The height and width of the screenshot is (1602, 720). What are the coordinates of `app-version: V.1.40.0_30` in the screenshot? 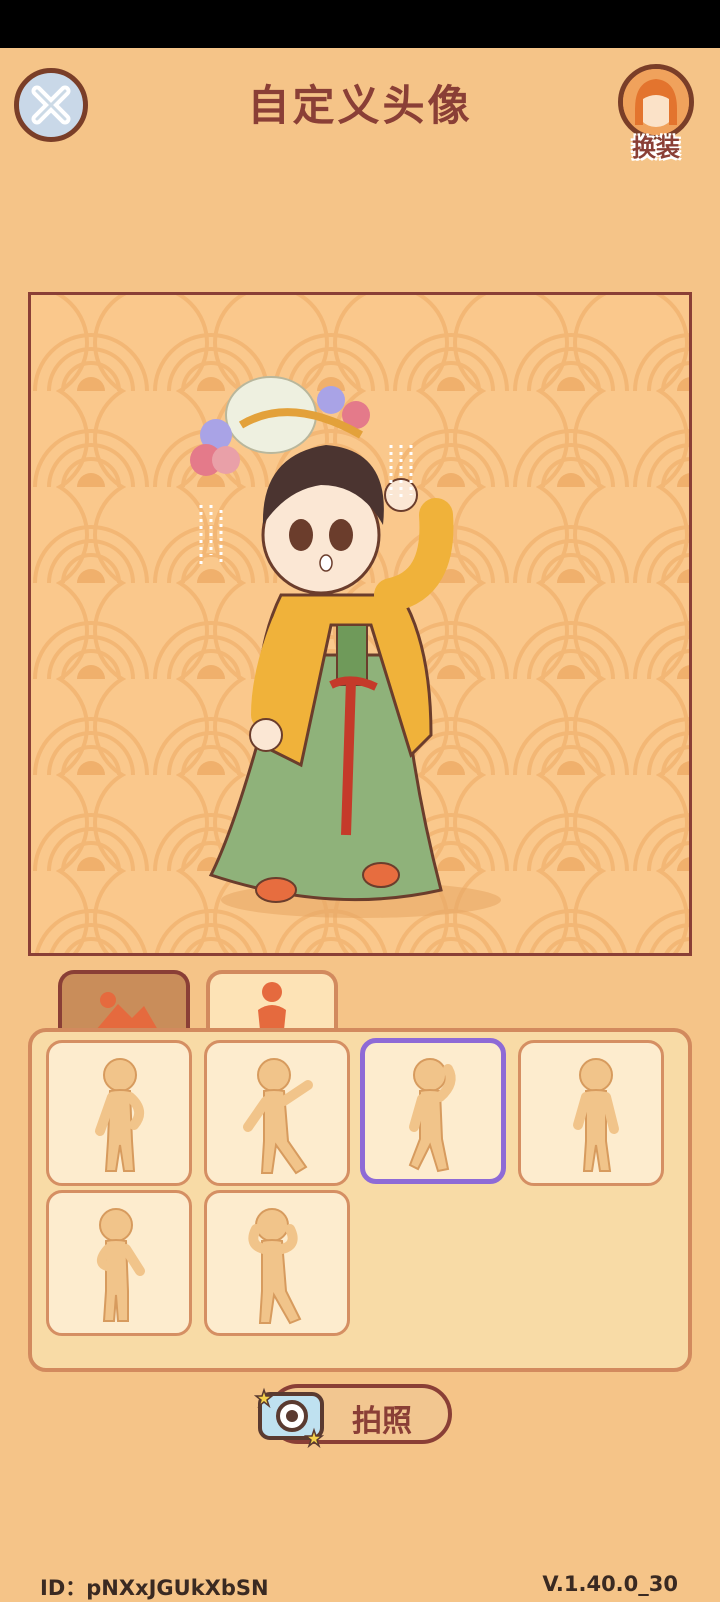 It's located at (610, 1584).